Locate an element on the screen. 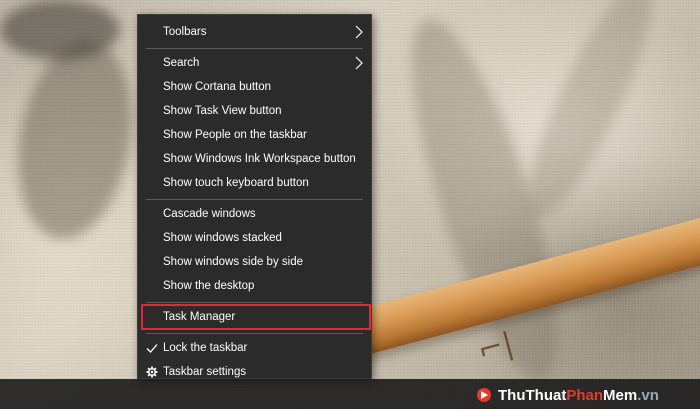  menu-item-label: Show the desktop is located at coordinates (209, 286).